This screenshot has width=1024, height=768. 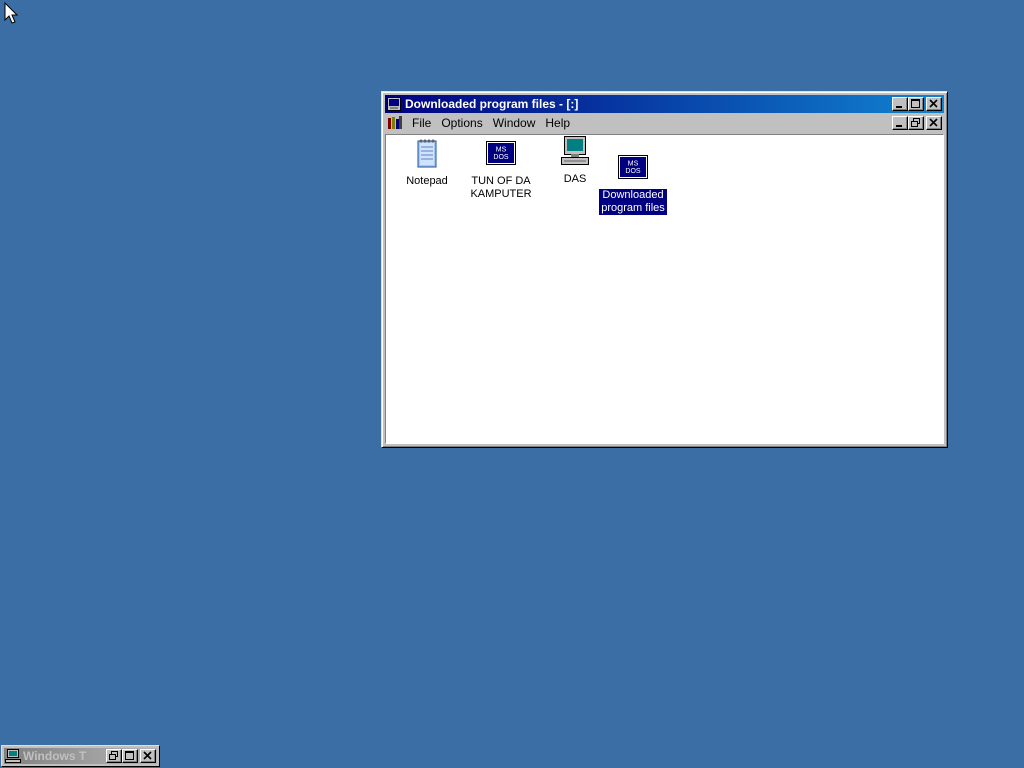 I want to click on window-title: Downloaded program files - [:], so click(x=492, y=104).